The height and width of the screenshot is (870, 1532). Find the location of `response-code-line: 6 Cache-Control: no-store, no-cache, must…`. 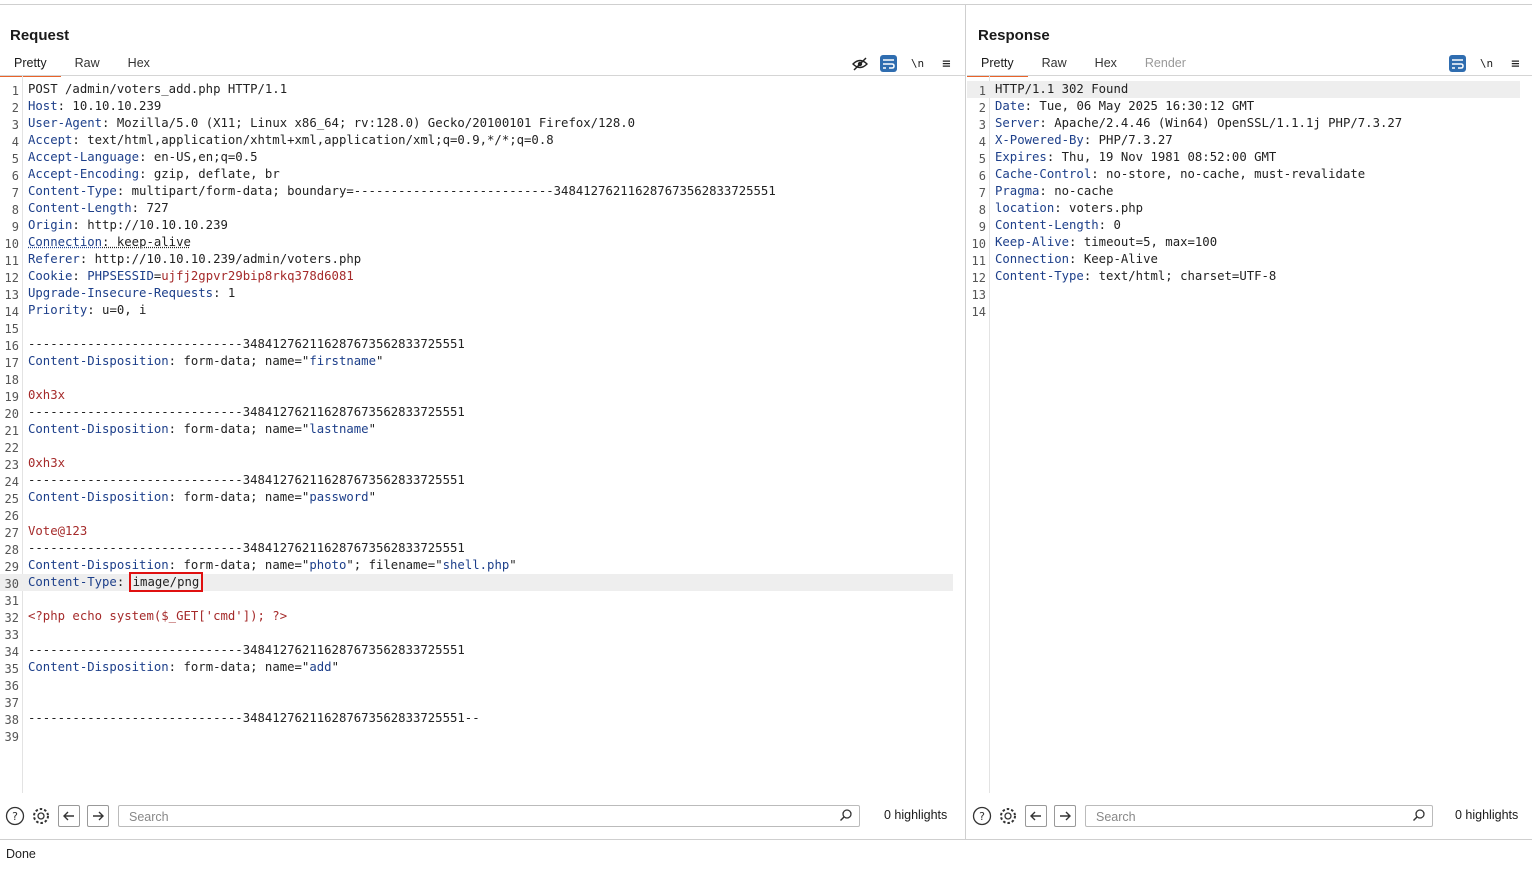

response-code-line: 6 Cache-Control: no-store, no-cache, must… is located at coordinates (1243, 174).